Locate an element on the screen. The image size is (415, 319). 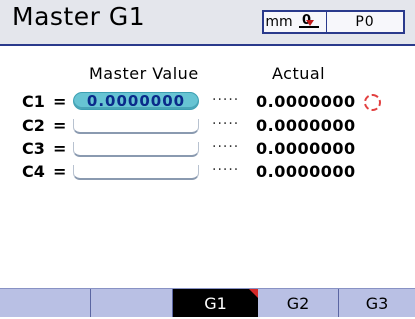
tab-g3: G3 is located at coordinates (377, 303).